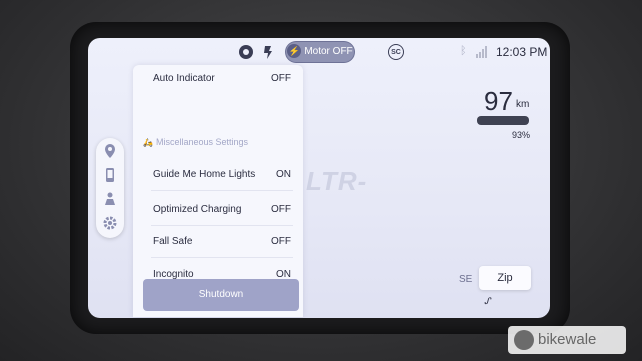  I want to click on section-header: 🛵 Miscellaneous Settings, so click(195, 142).